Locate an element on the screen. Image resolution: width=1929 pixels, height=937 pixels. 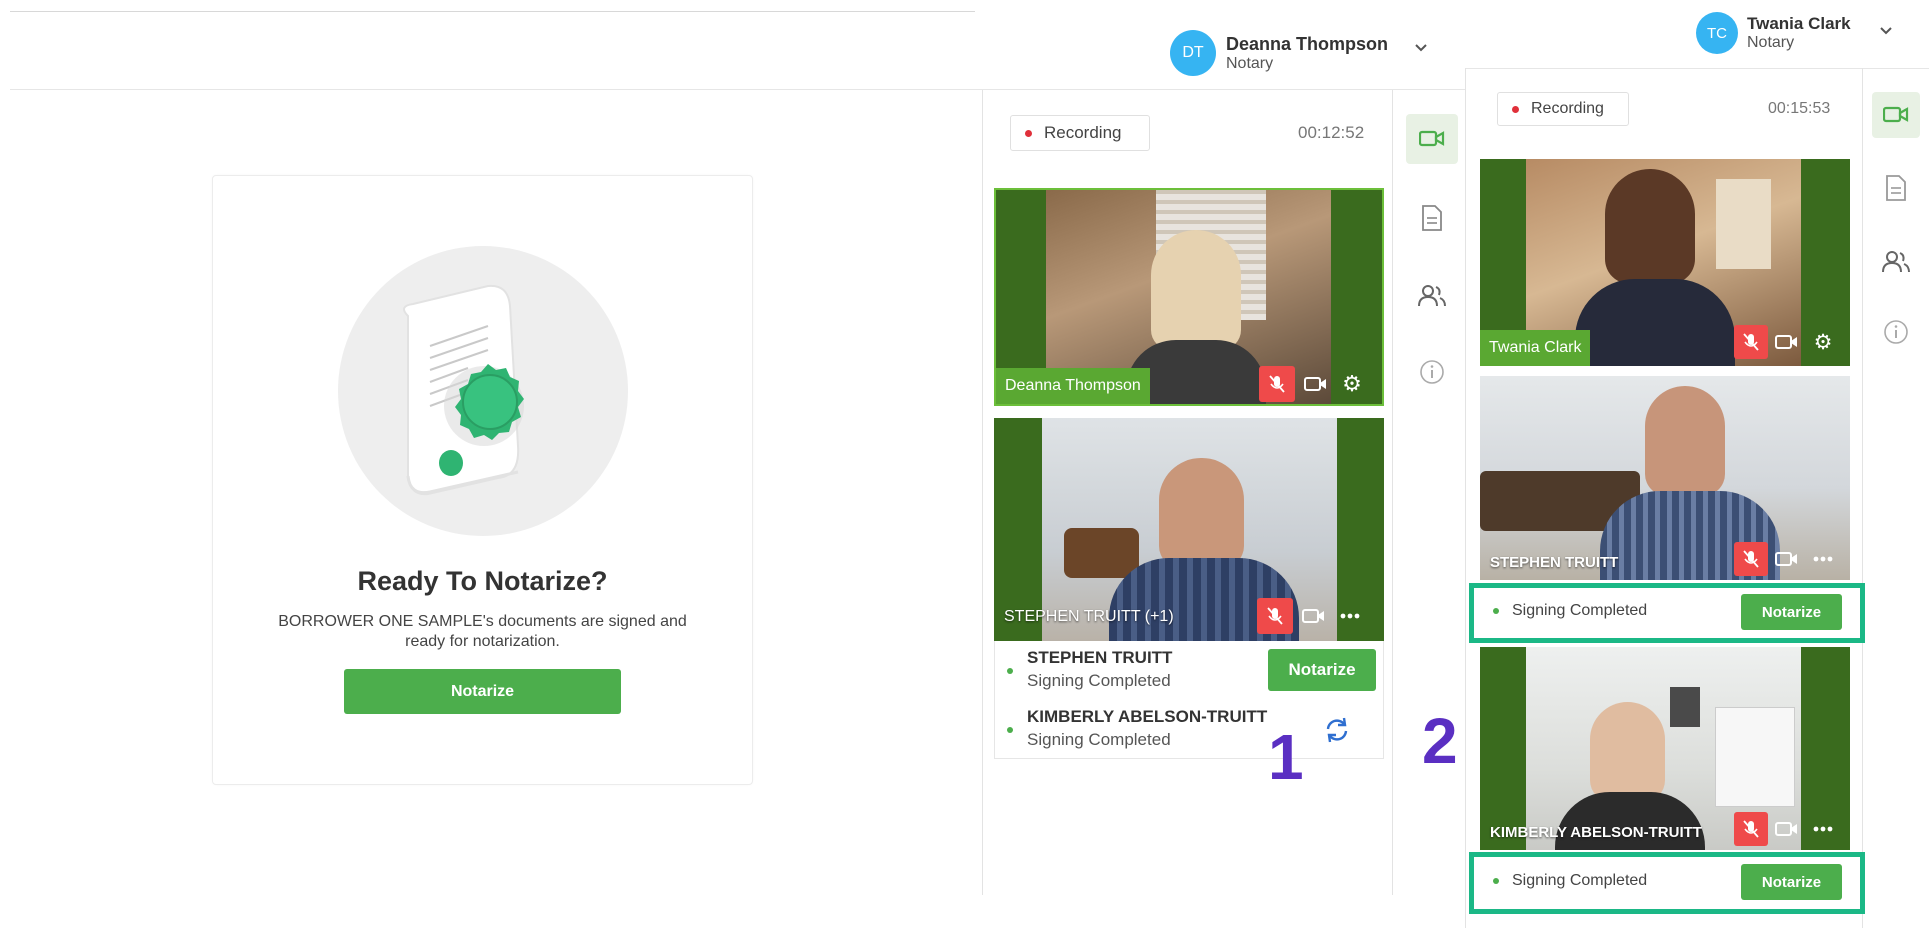
certificate-seal-illustration is located at coordinates (463, 390).